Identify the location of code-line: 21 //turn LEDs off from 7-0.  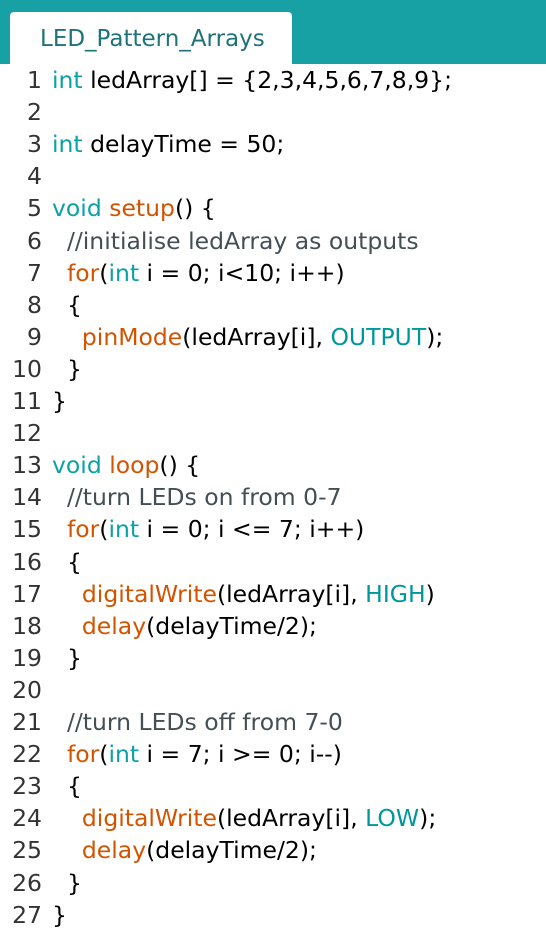
(273, 722).